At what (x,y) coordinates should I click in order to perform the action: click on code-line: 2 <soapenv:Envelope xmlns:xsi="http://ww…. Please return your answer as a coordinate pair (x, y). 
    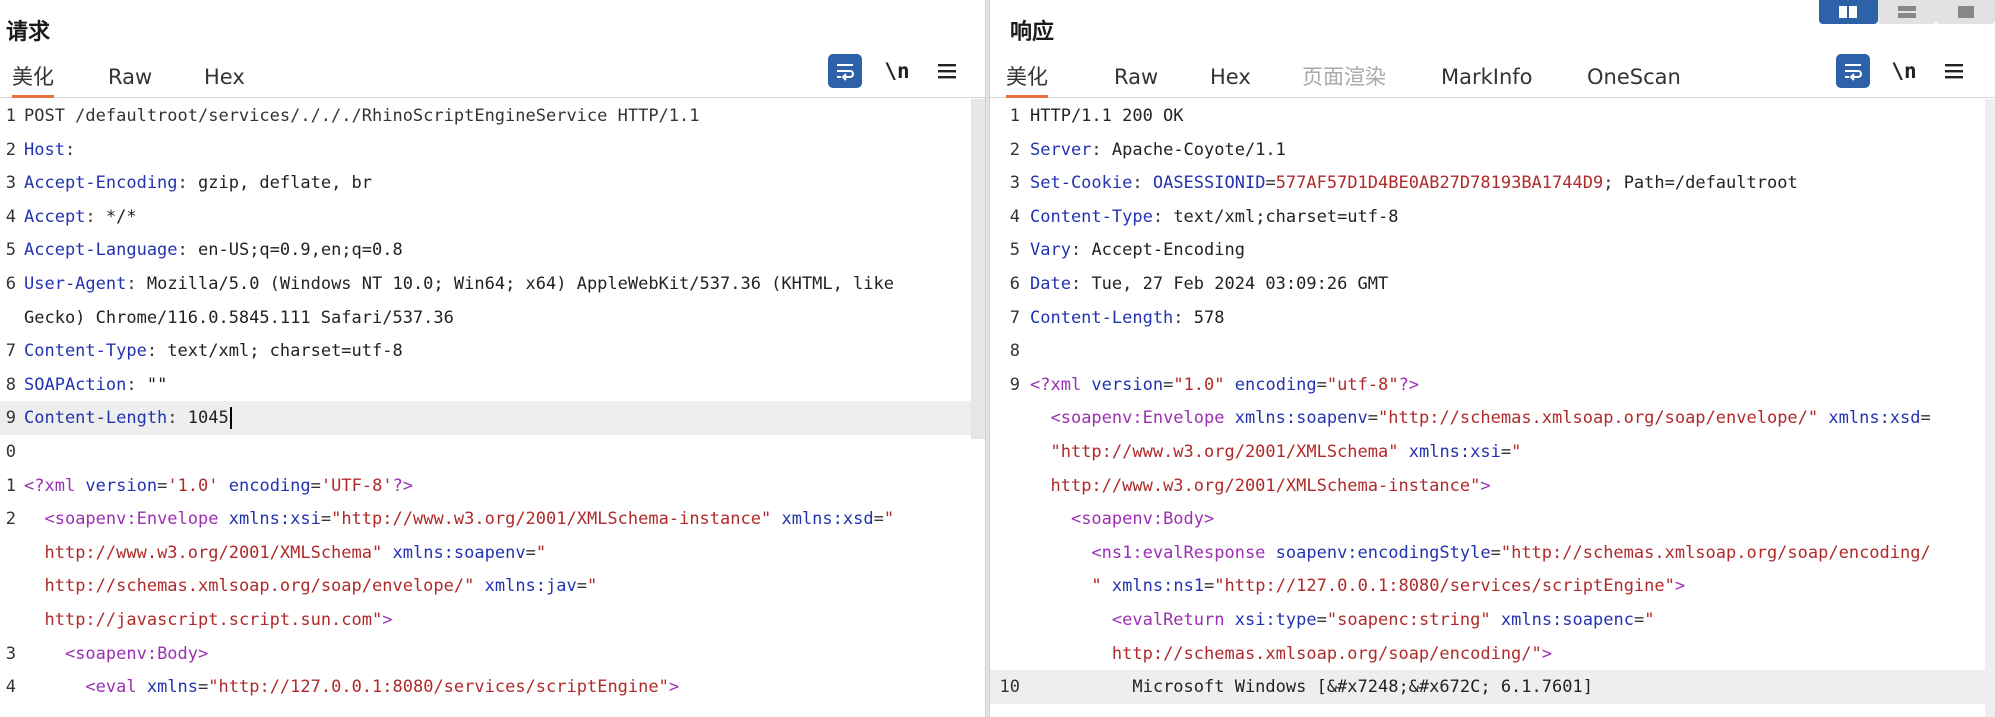
    Looking at the image, I should click on (492, 519).